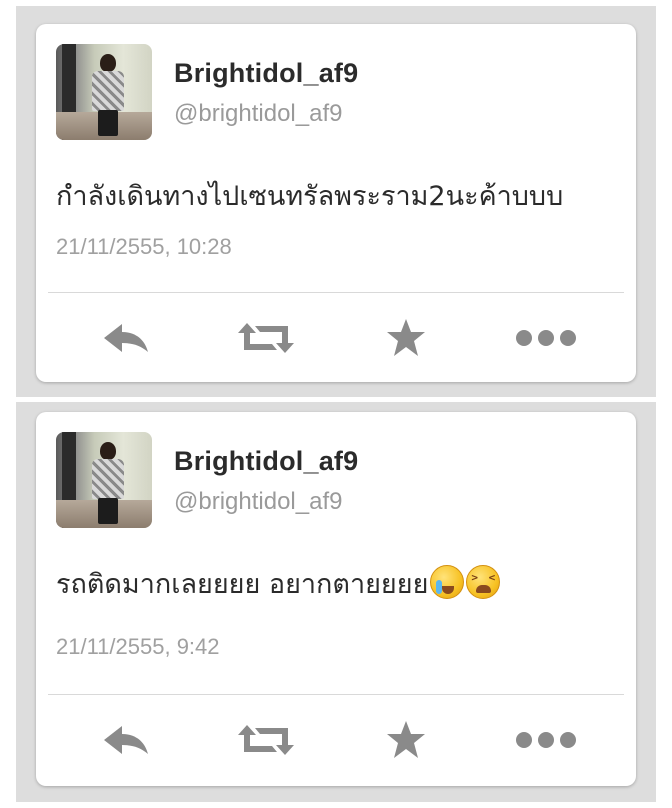 Image resolution: width=672 pixels, height=808 pixels. I want to click on tweet-text: รถติดมากเลยยยย อยากตายยยย, so click(278, 583).